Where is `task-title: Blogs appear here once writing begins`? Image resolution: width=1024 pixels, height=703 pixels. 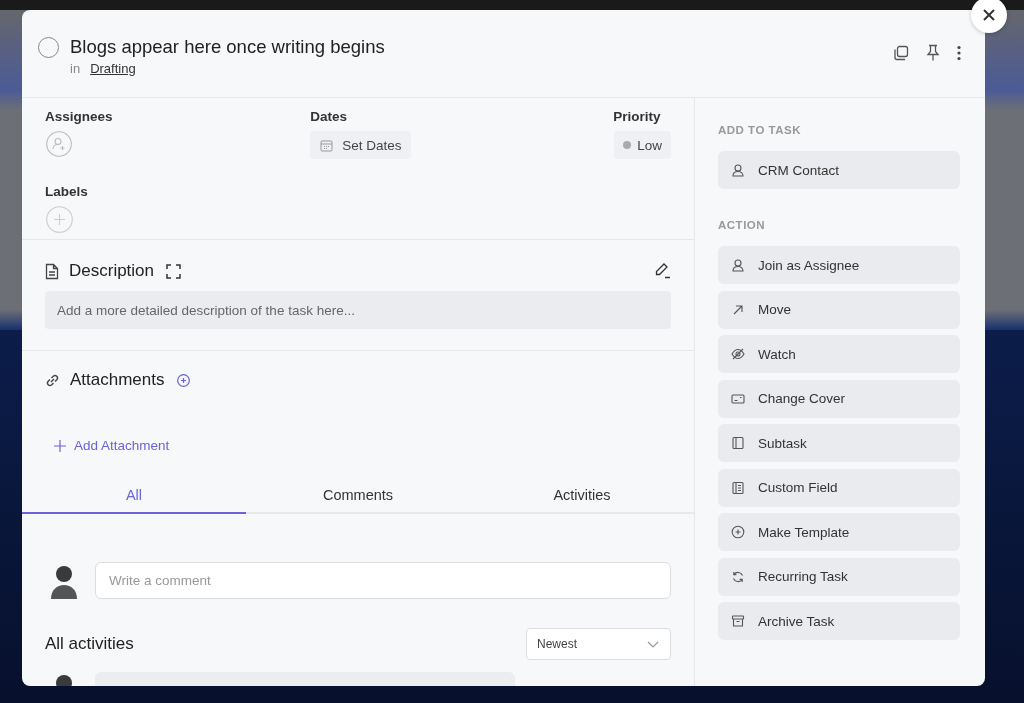
task-title: Blogs appear here once writing begins is located at coordinates (228, 47).